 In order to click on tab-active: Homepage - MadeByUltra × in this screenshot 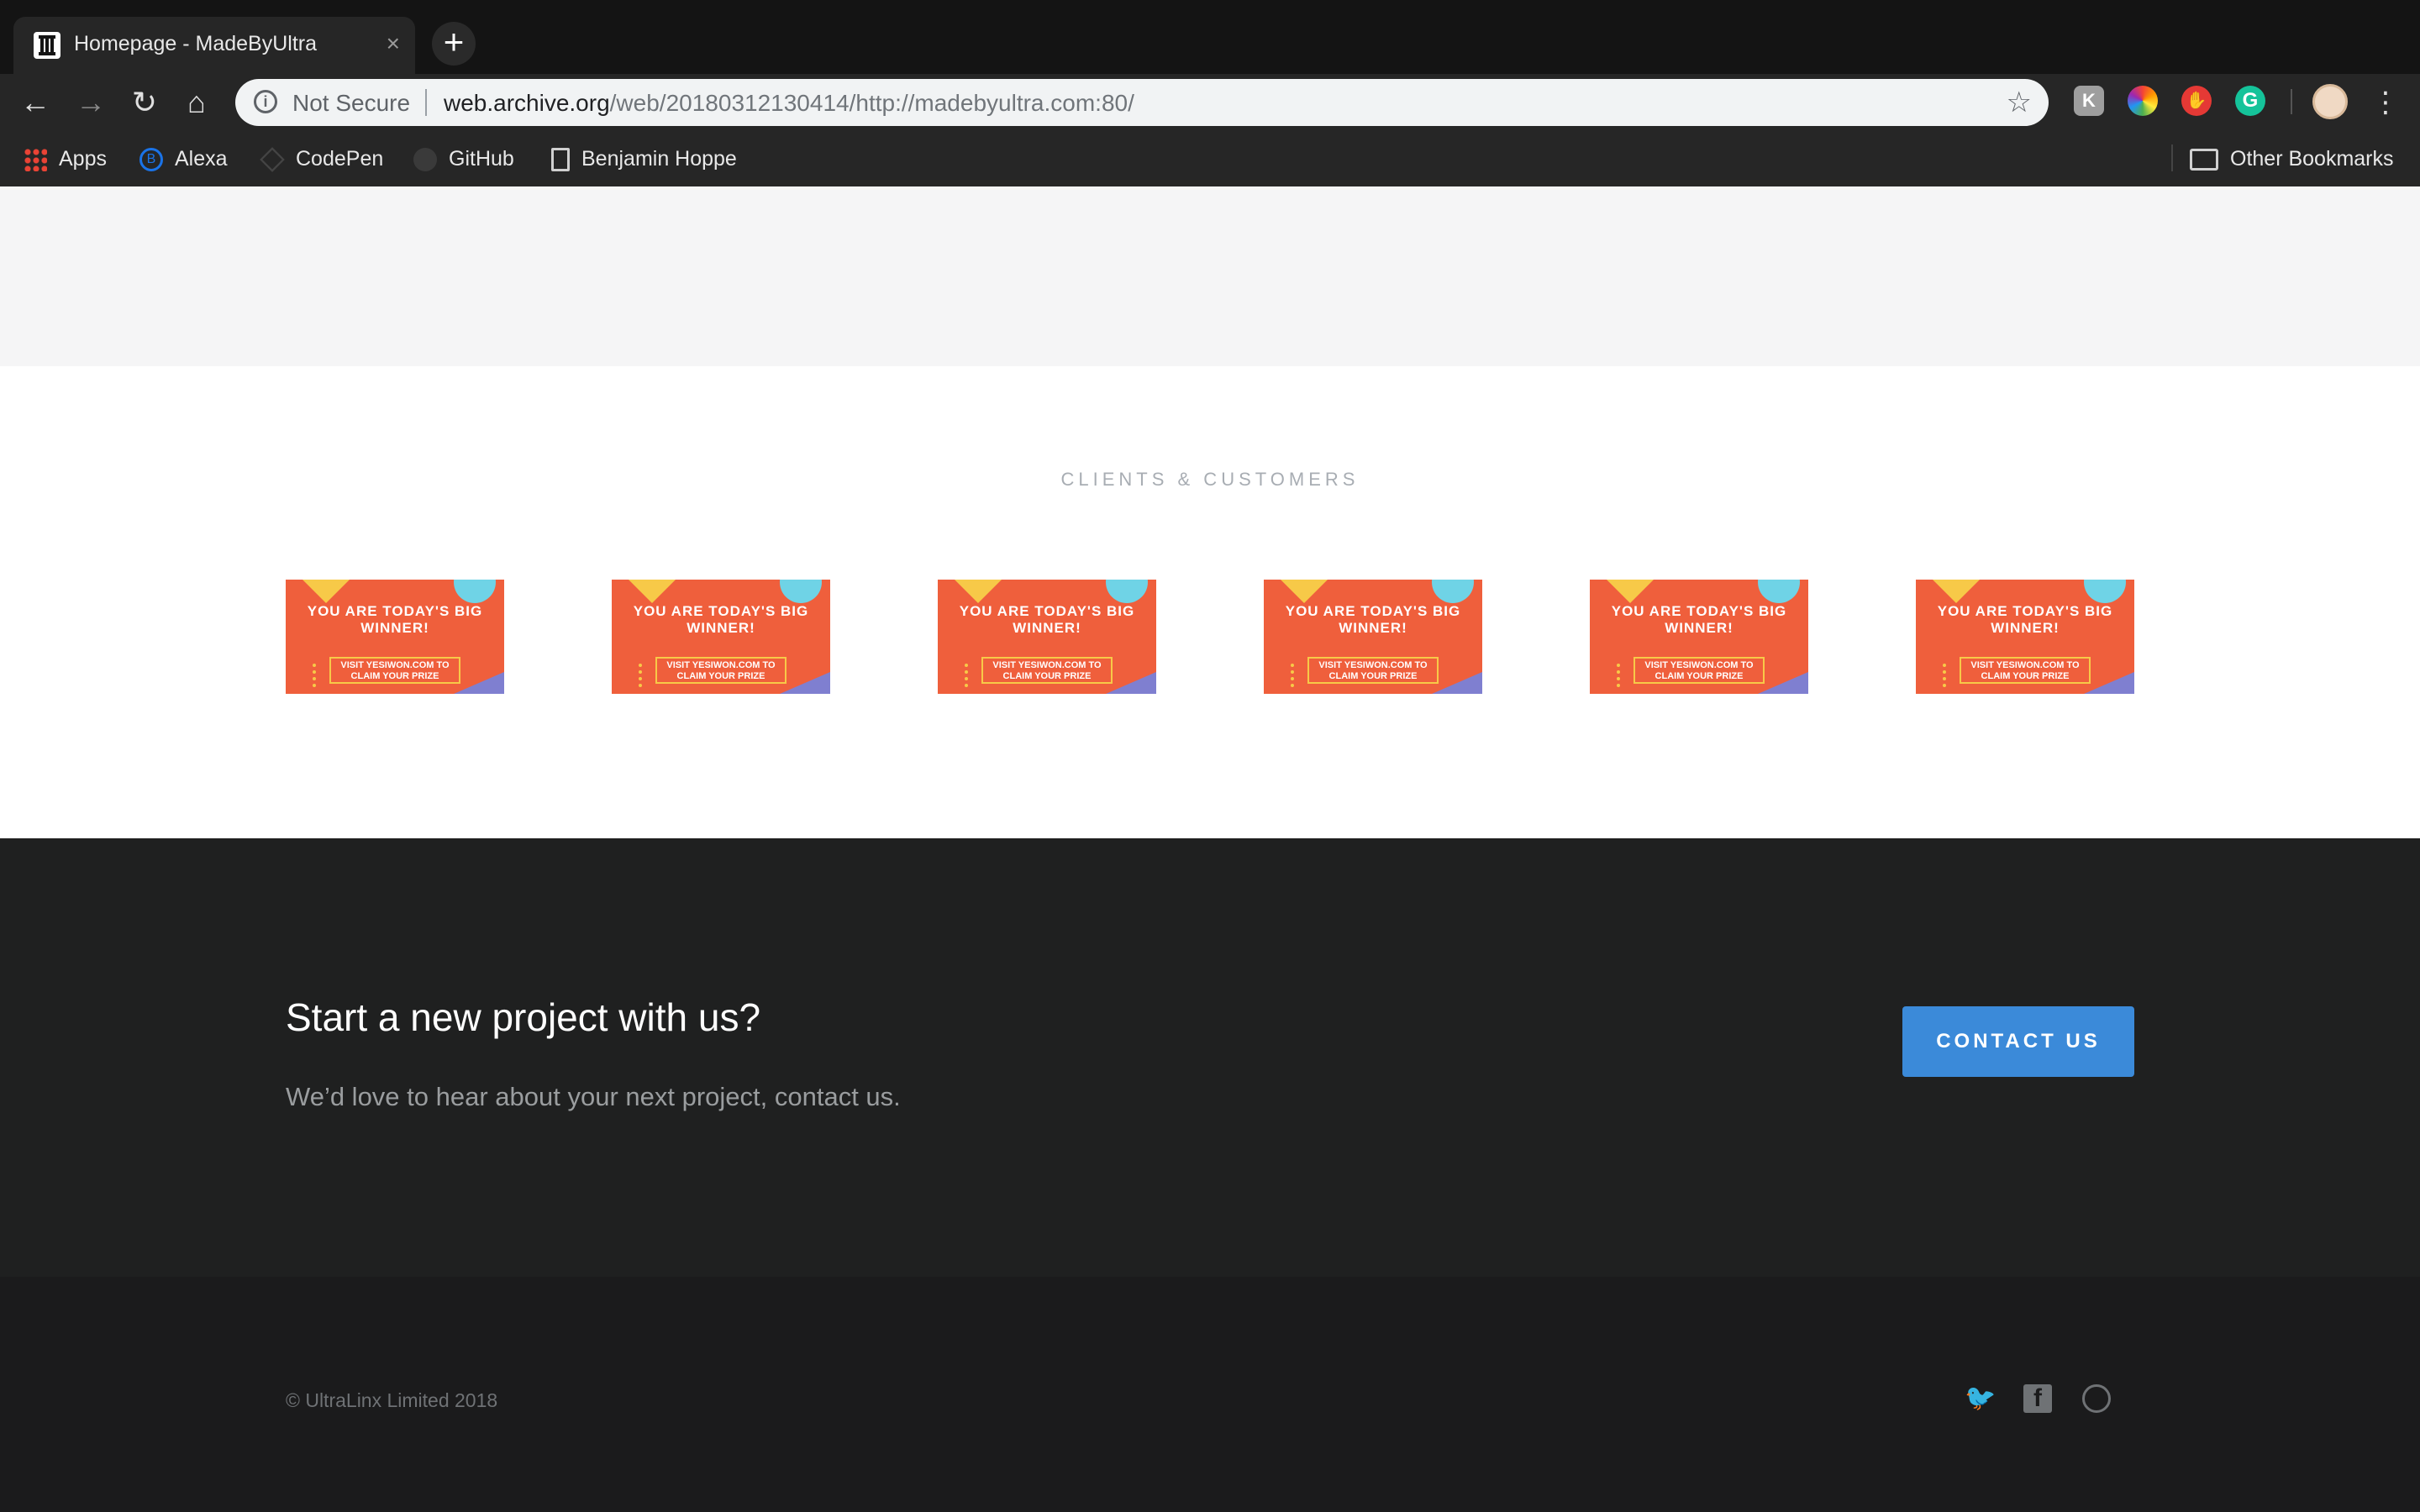, I will do `click(214, 45)`.